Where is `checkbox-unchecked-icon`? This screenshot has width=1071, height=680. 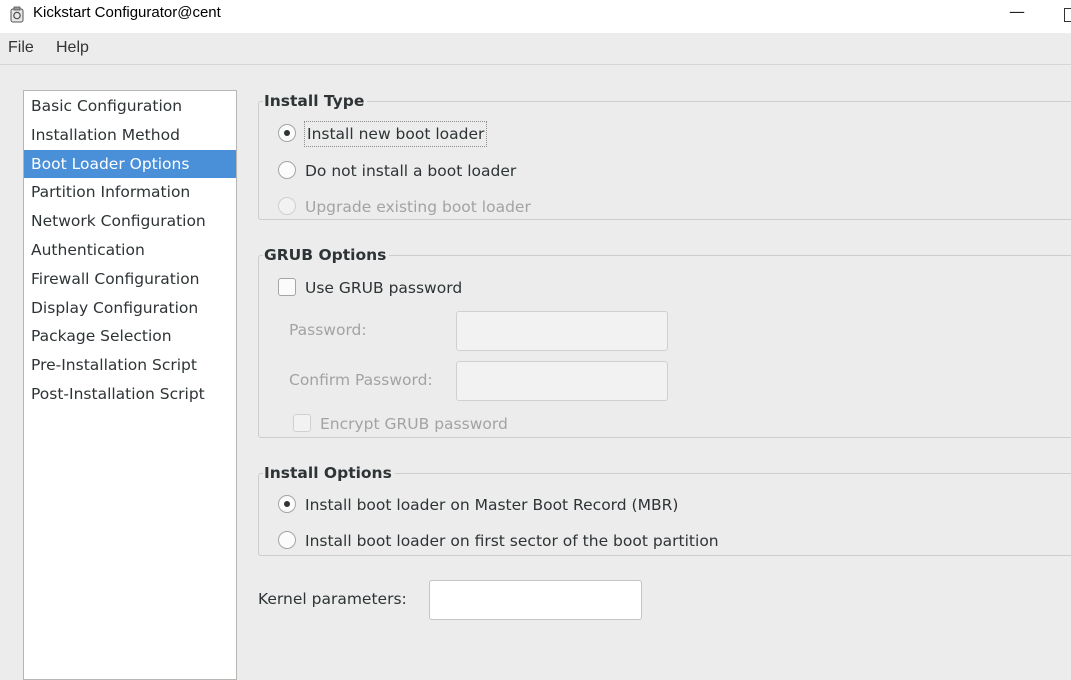 checkbox-unchecked-icon is located at coordinates (287, 287).